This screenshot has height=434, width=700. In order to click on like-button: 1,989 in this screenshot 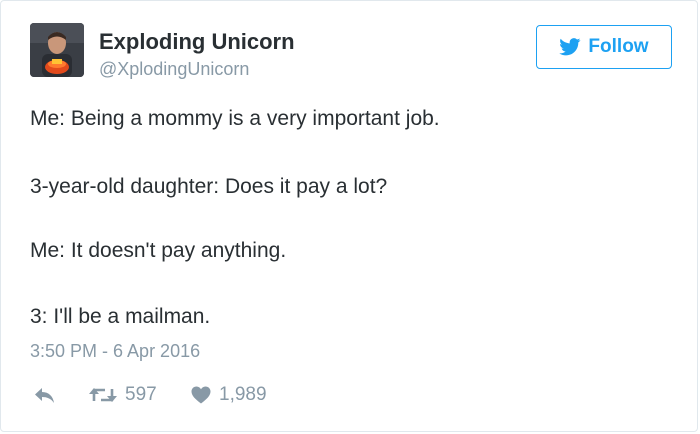, I will do `click(229, 395)`.